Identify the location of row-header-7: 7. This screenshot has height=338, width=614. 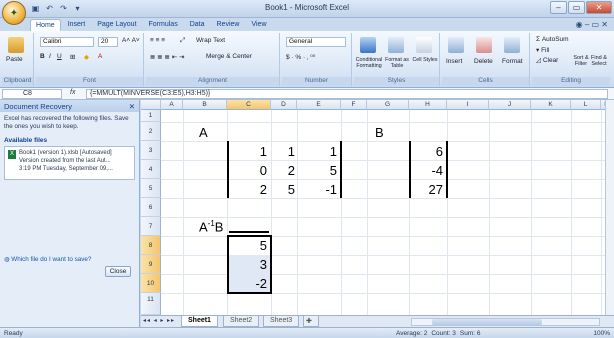
(151, 226).